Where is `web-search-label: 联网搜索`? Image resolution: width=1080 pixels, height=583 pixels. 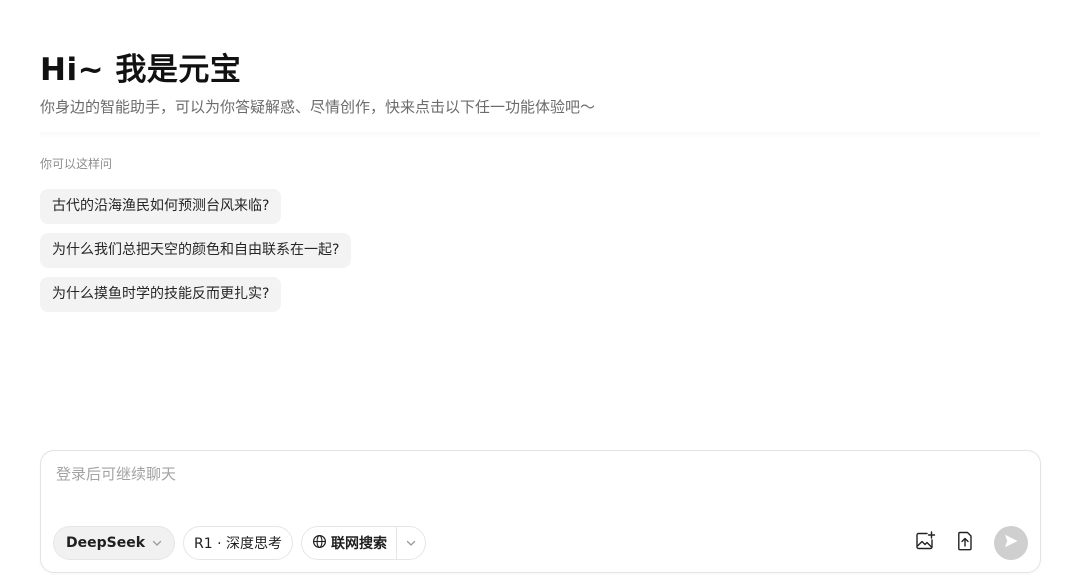 web-search-label: 联网搜索 is located at coordinates (359, 544).